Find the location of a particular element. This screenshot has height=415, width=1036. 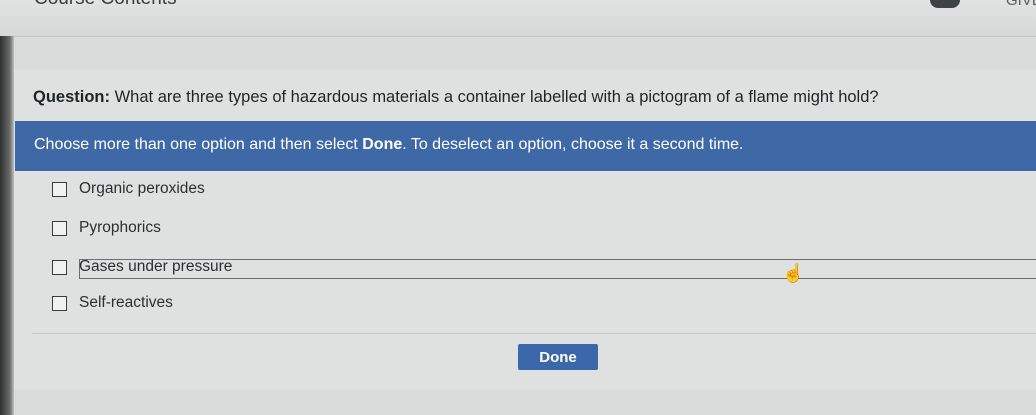

menu-icon is located at coordinates (945, 4).